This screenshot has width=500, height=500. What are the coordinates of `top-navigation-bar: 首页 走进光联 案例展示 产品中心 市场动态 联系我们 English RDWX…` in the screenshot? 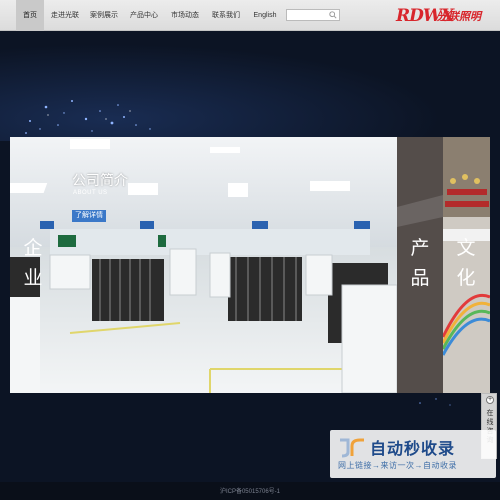 It's located at (250, 15).